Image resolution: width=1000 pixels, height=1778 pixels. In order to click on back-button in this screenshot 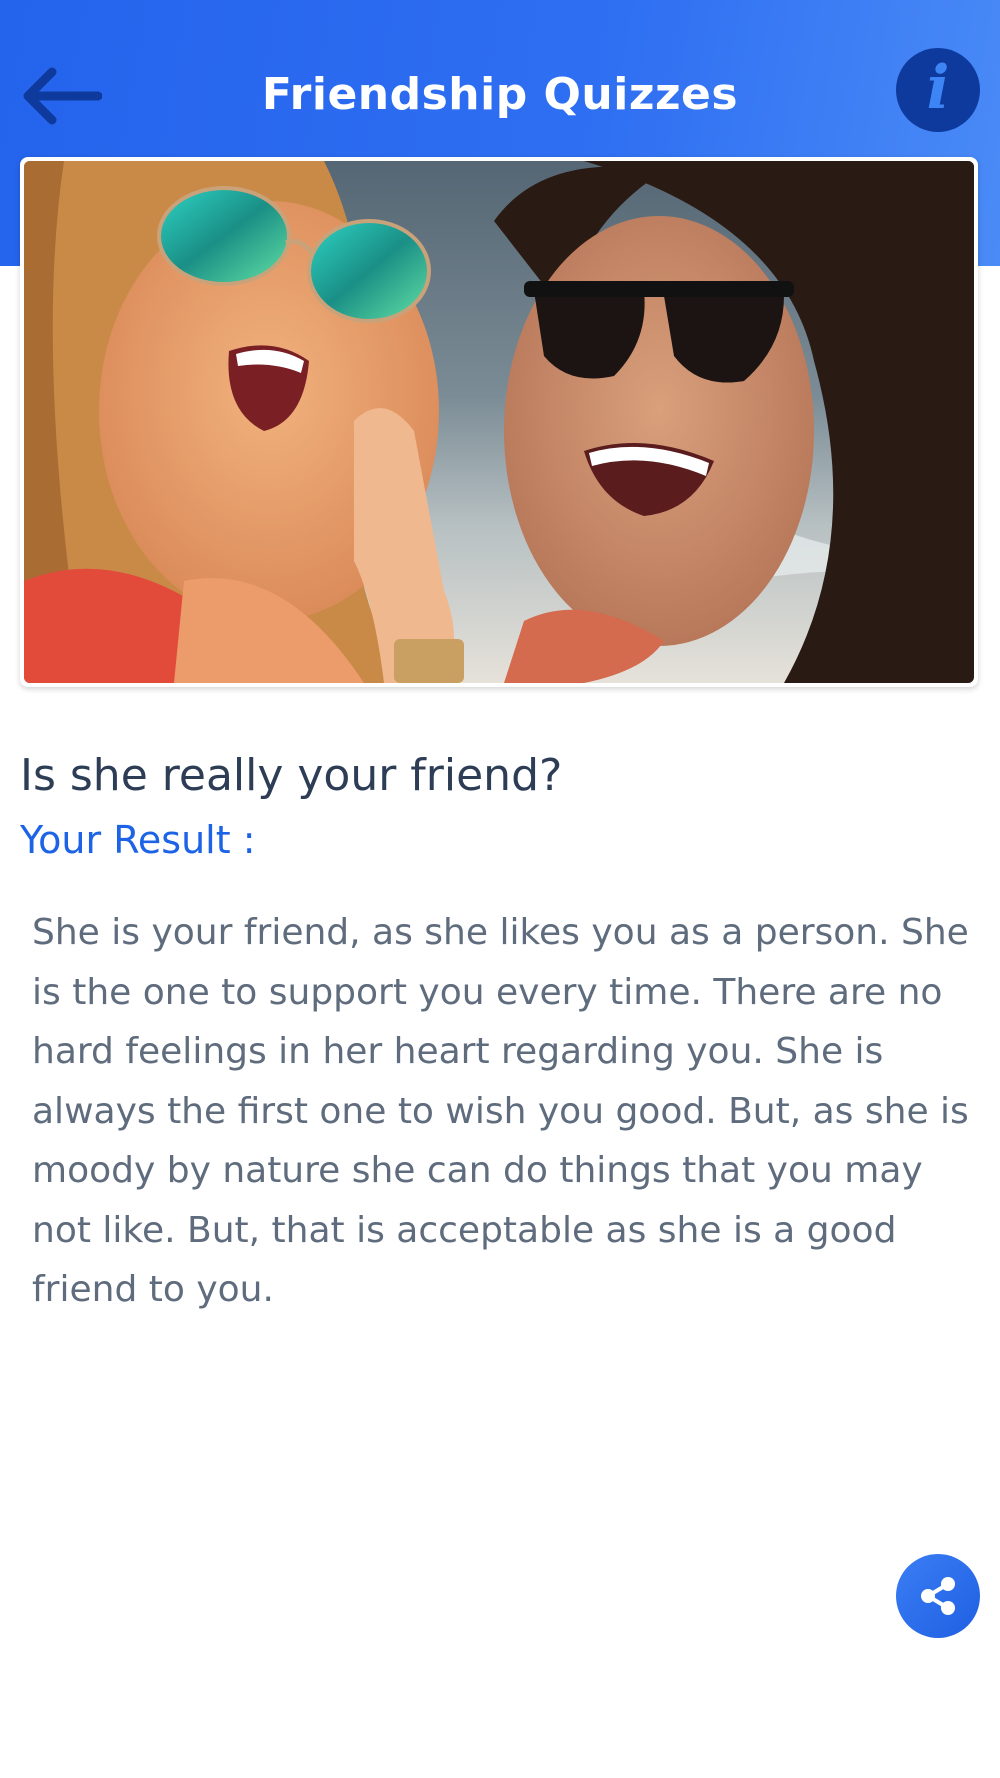, I will do `click(60, 96)`.